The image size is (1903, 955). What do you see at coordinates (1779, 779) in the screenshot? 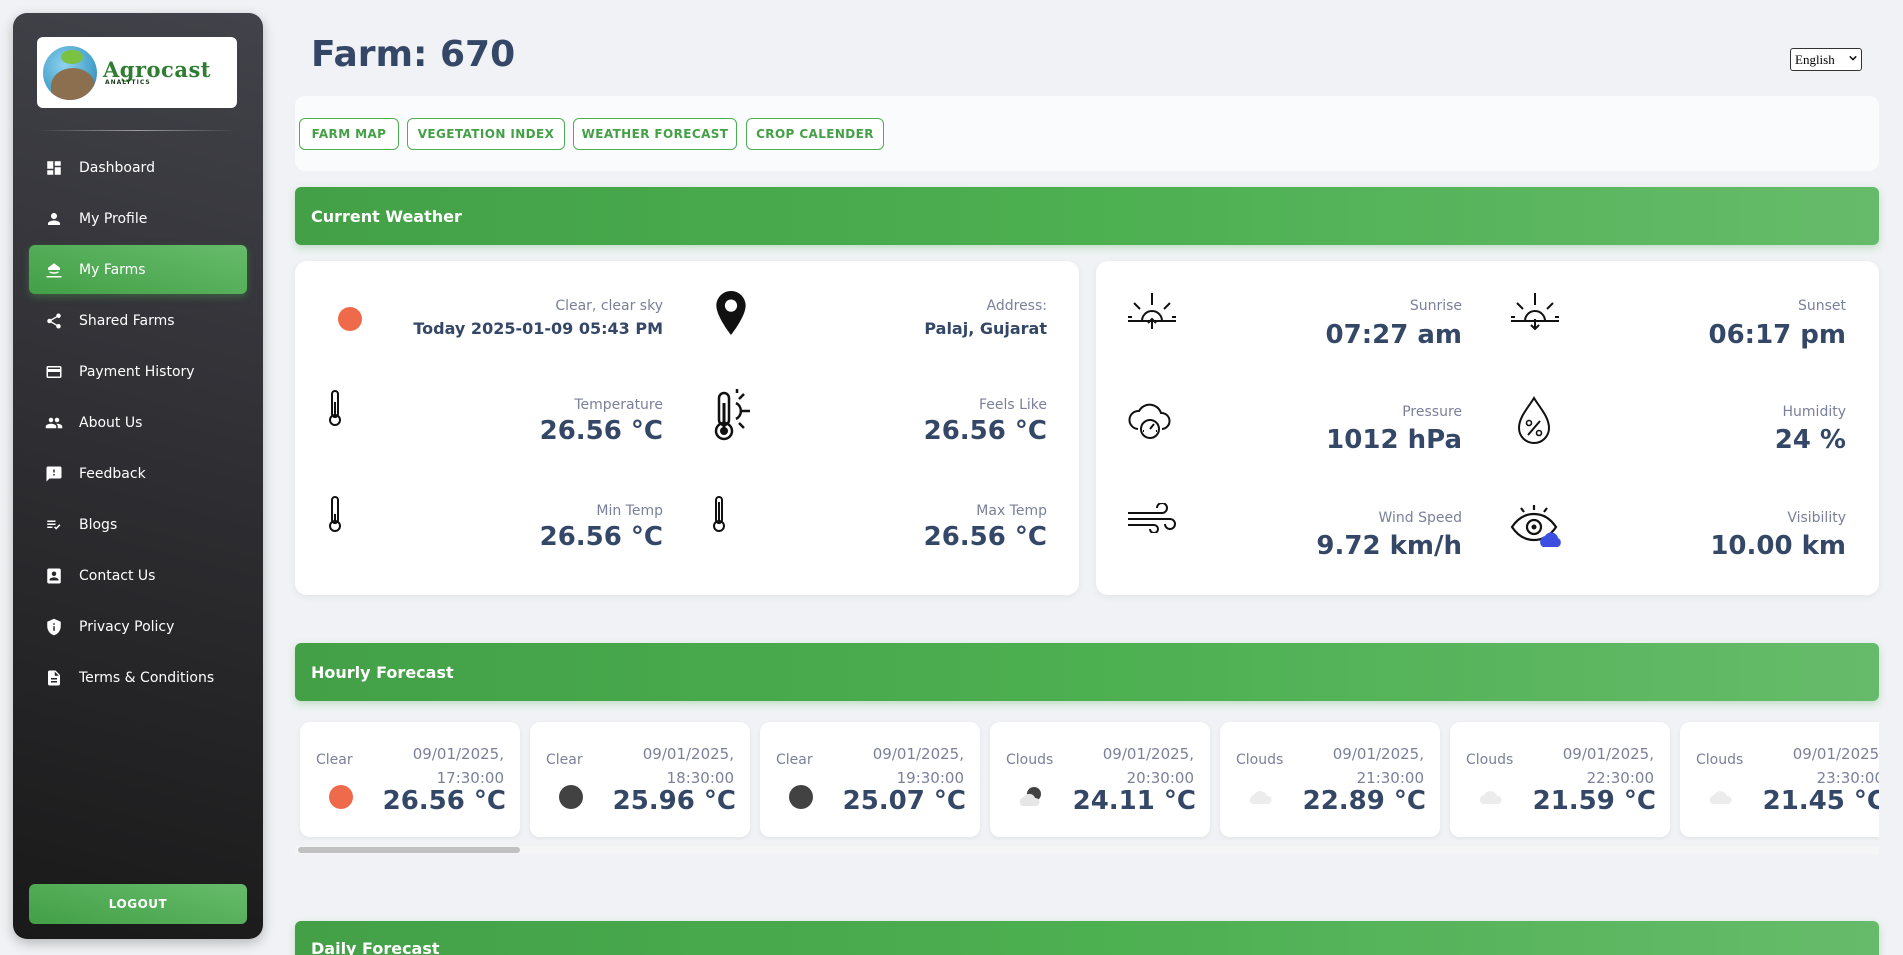
I see `hourly-card: Clouds 09/01/2025, 23:30:00 21.45 °C` at bounding box center [1779, 779].